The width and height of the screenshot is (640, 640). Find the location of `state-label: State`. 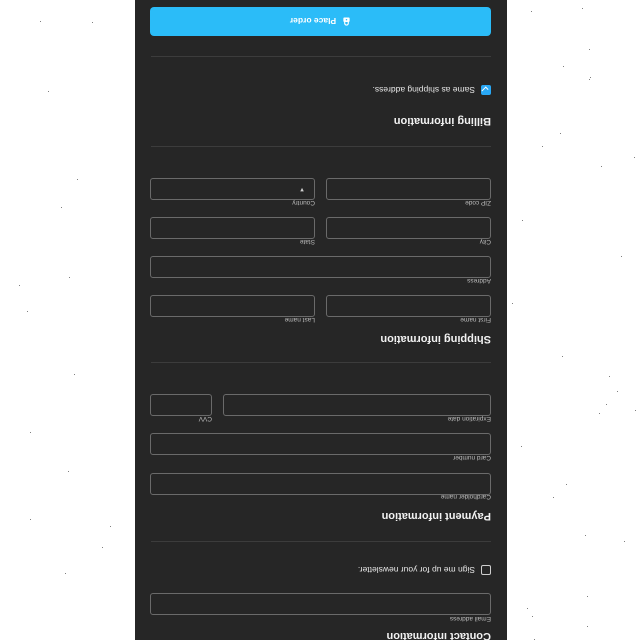

state-label: State is located at coordinates (307, 241).